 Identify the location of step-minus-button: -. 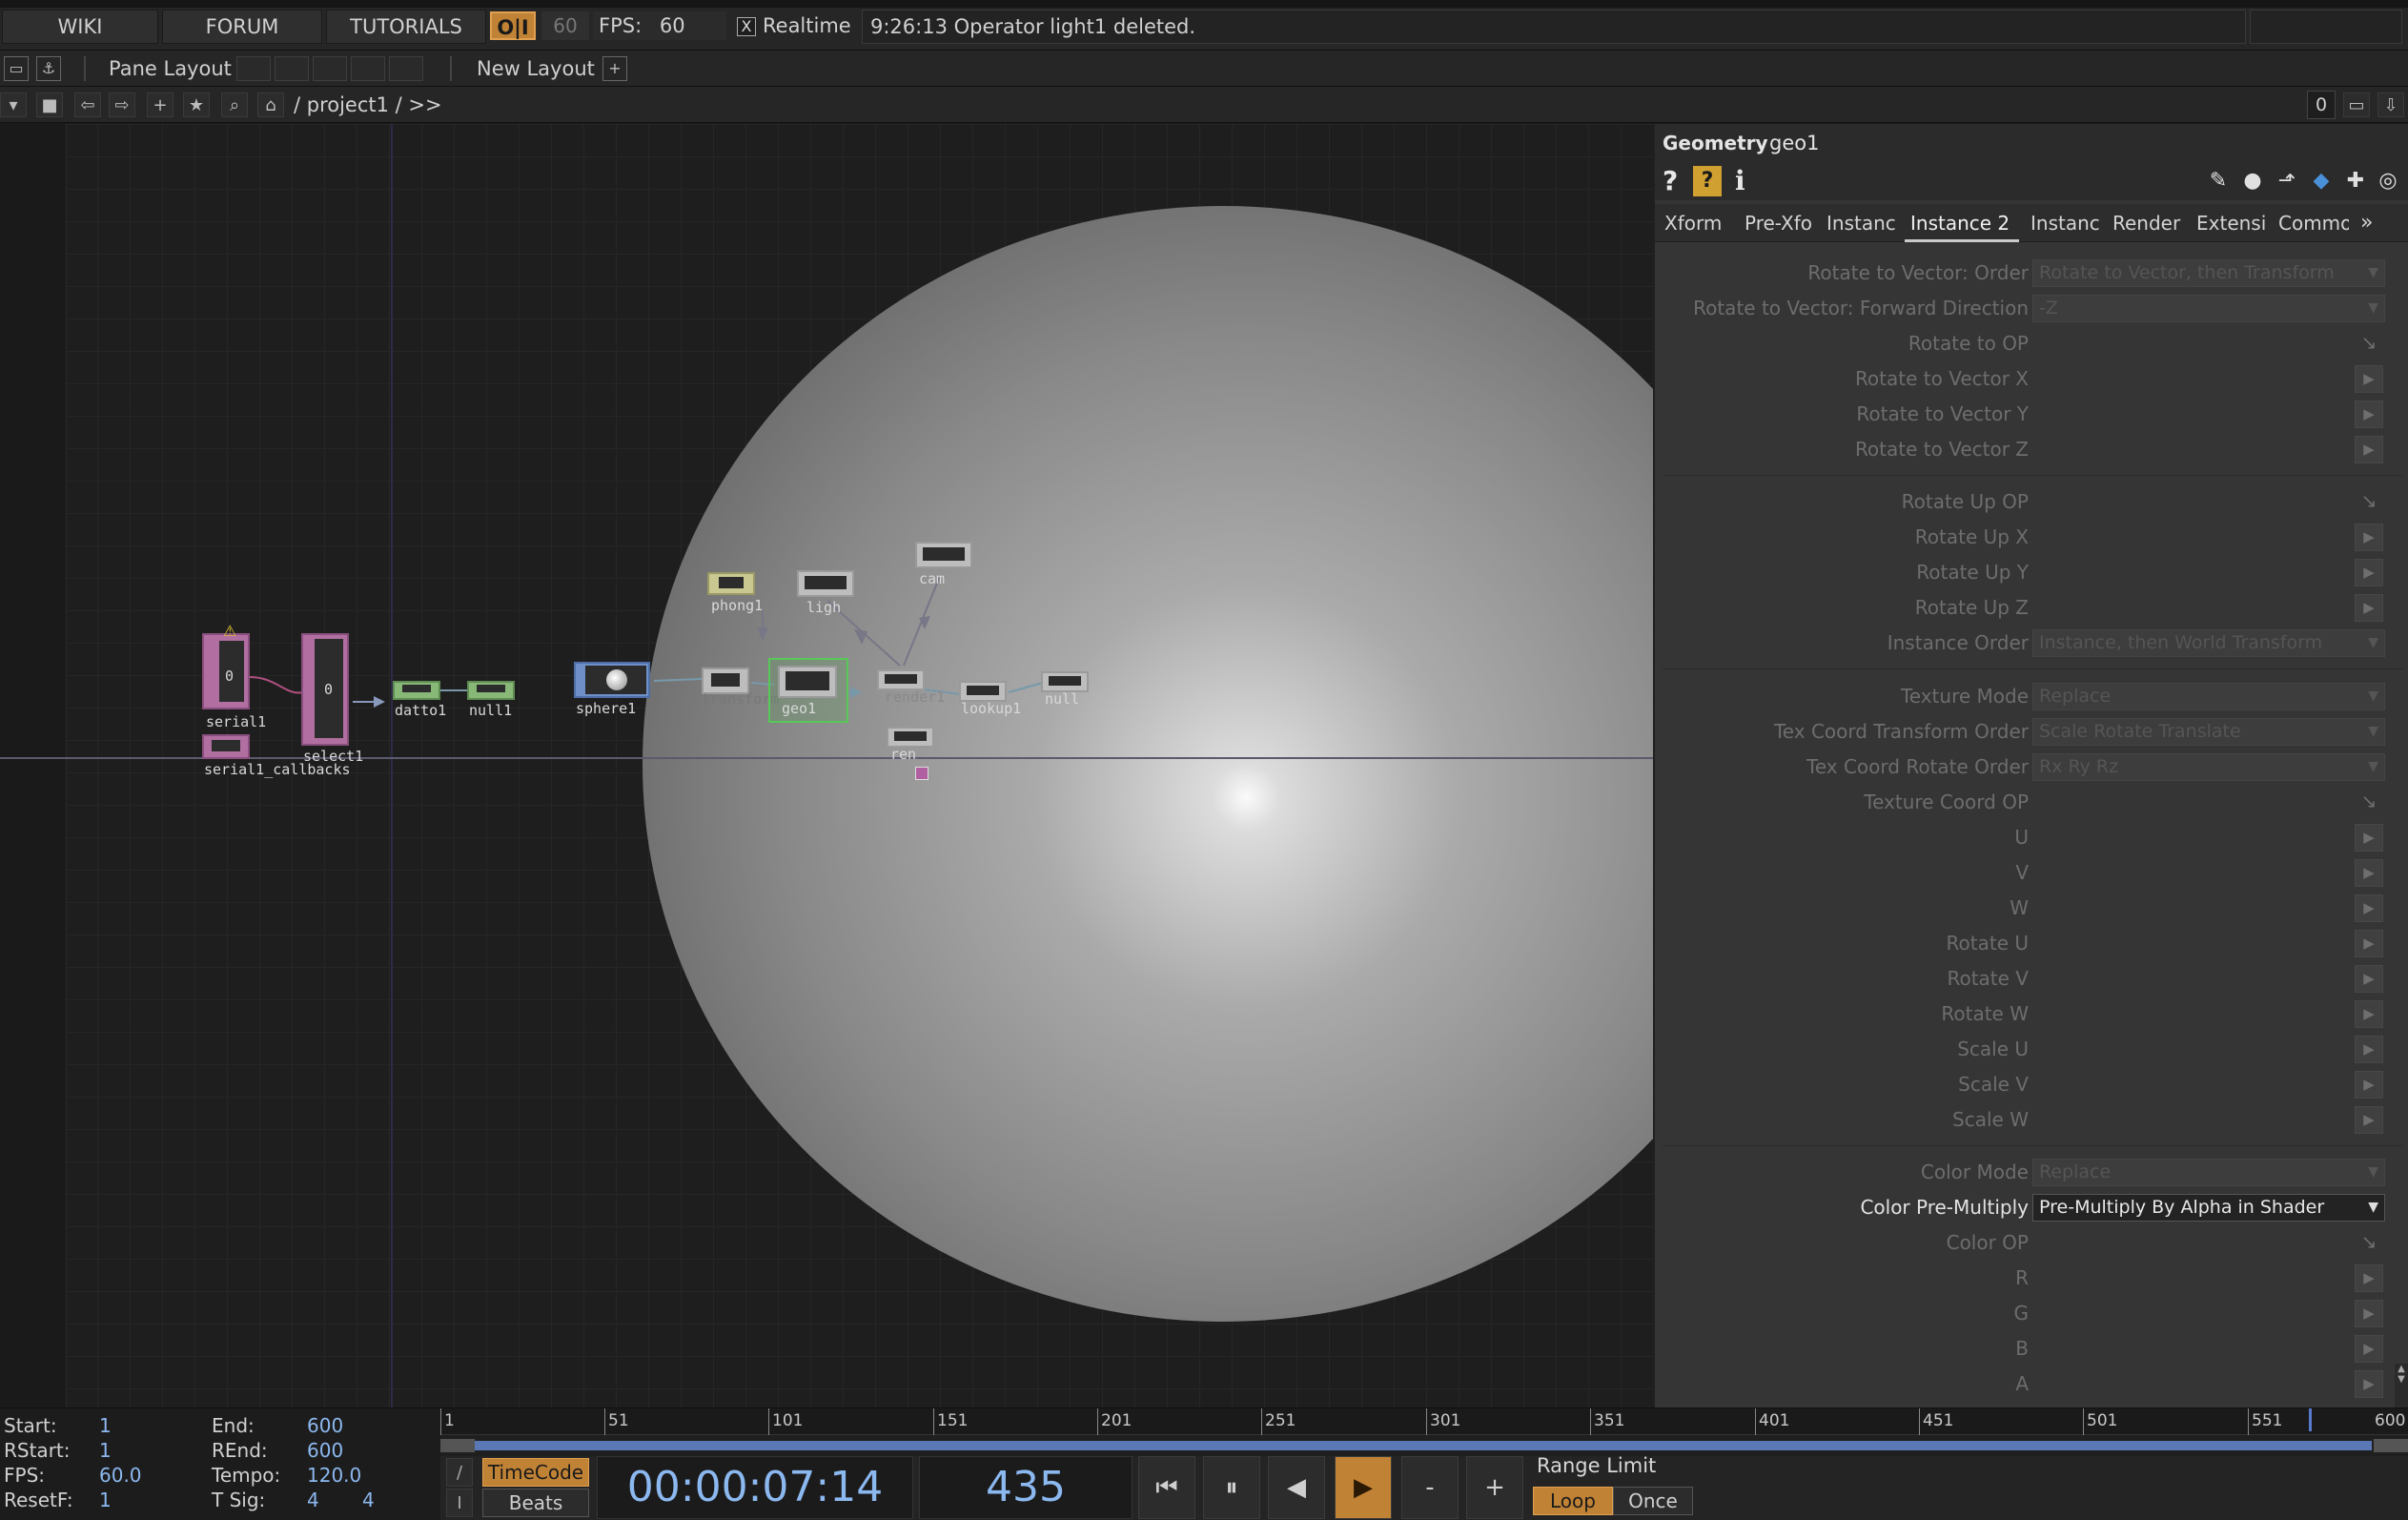
(1430, 1487).